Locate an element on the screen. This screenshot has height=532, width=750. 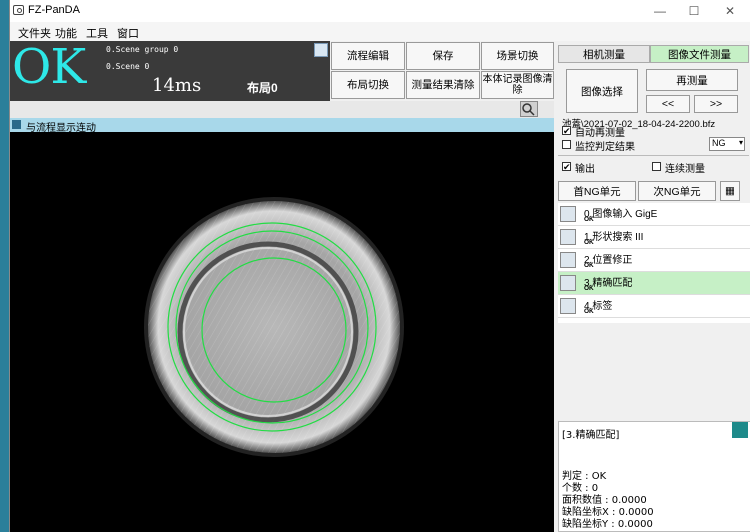
layout-label: 布局0 is located at coordinates (262, 88).